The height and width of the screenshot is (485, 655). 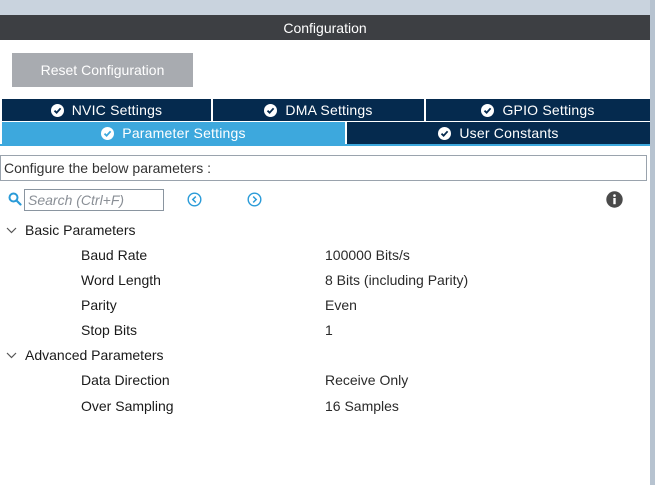 I want to click on window-top-strip, so click(x=325, y=7).